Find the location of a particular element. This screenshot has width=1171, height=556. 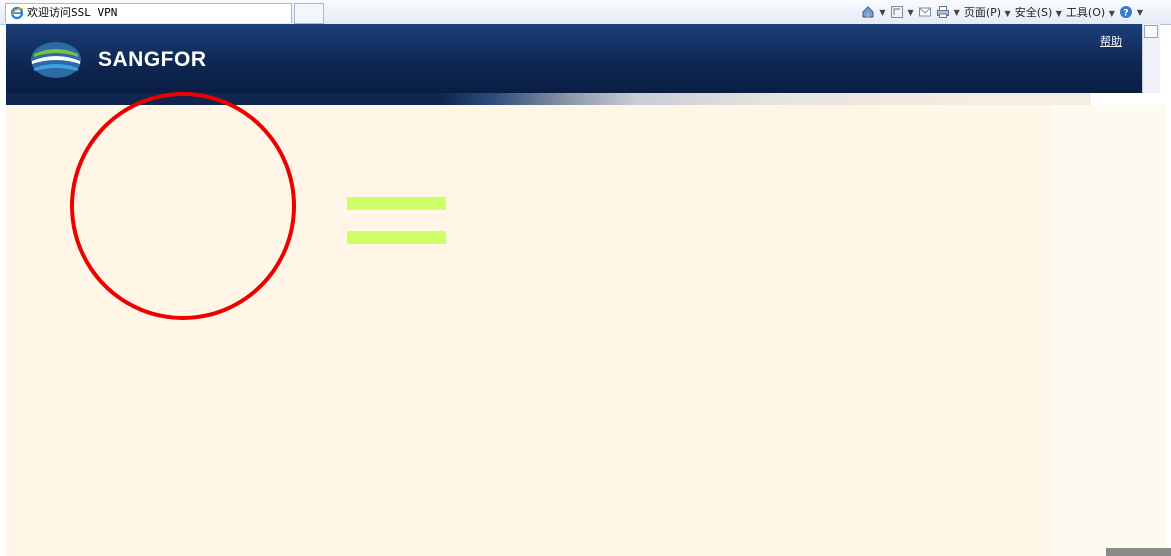

download-link is located at coordinates (396, 270).